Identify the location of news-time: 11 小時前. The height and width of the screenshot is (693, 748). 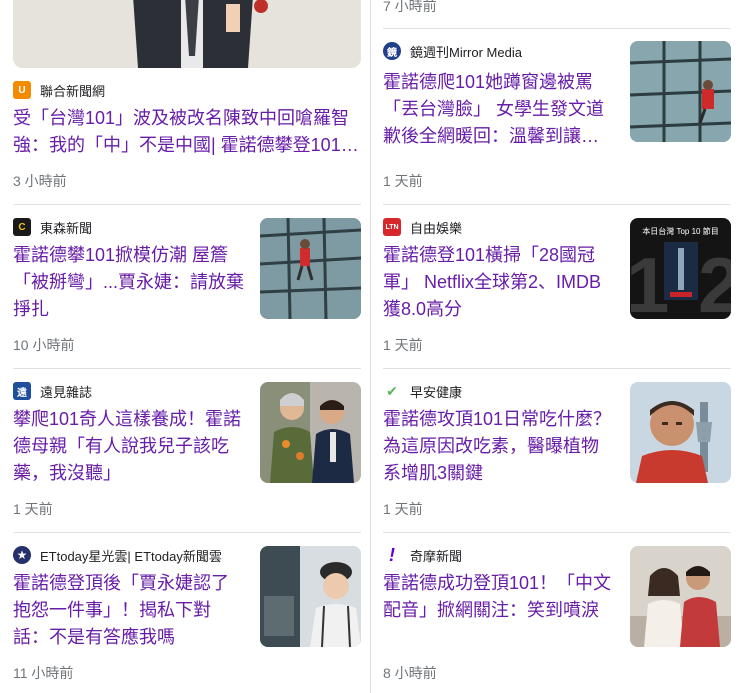
(43, 673).